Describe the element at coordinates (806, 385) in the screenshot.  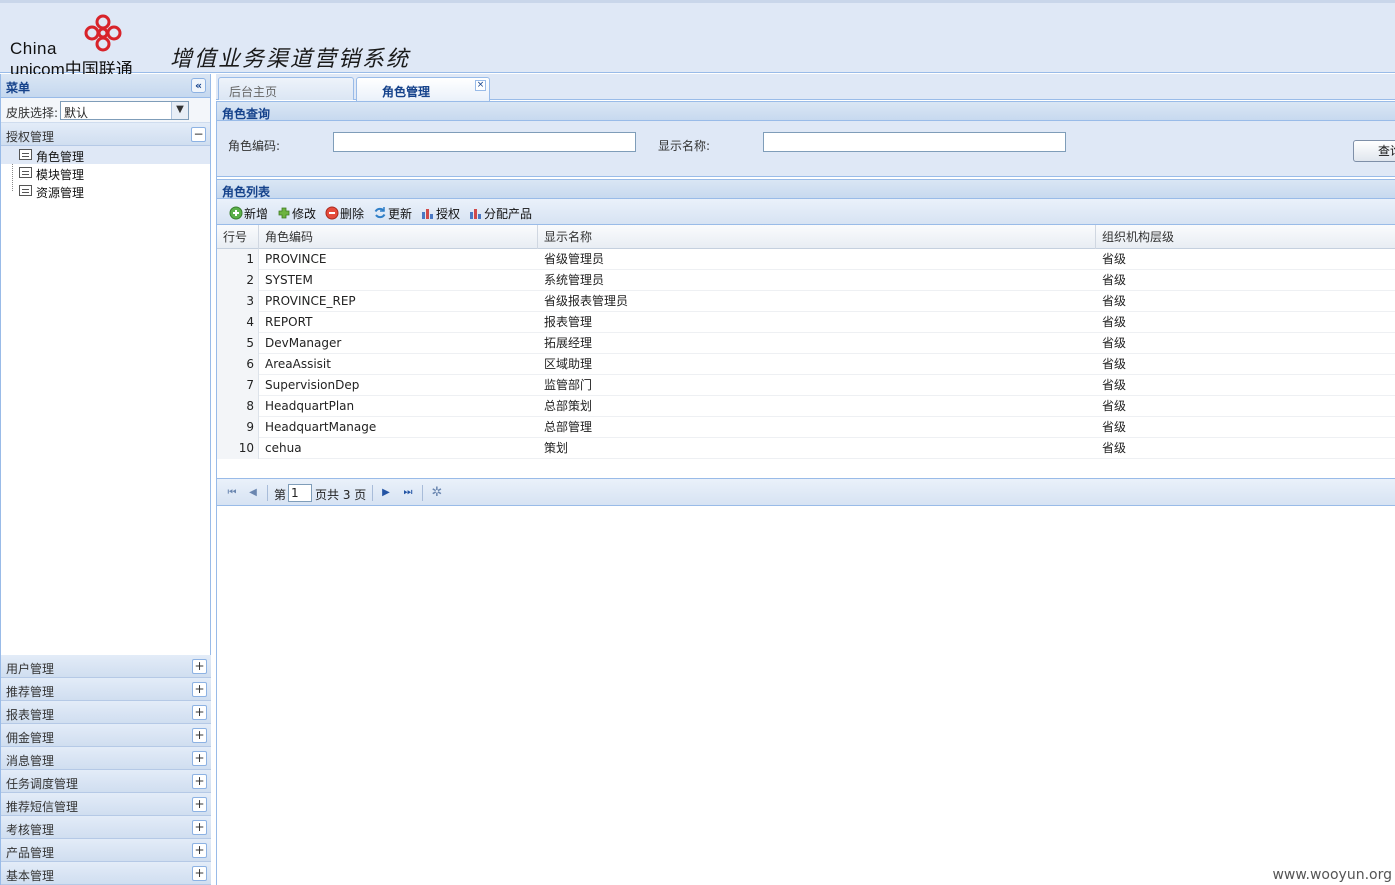
I see `table-row: 7 SupervisionDep 监管部门 省级` at that location.